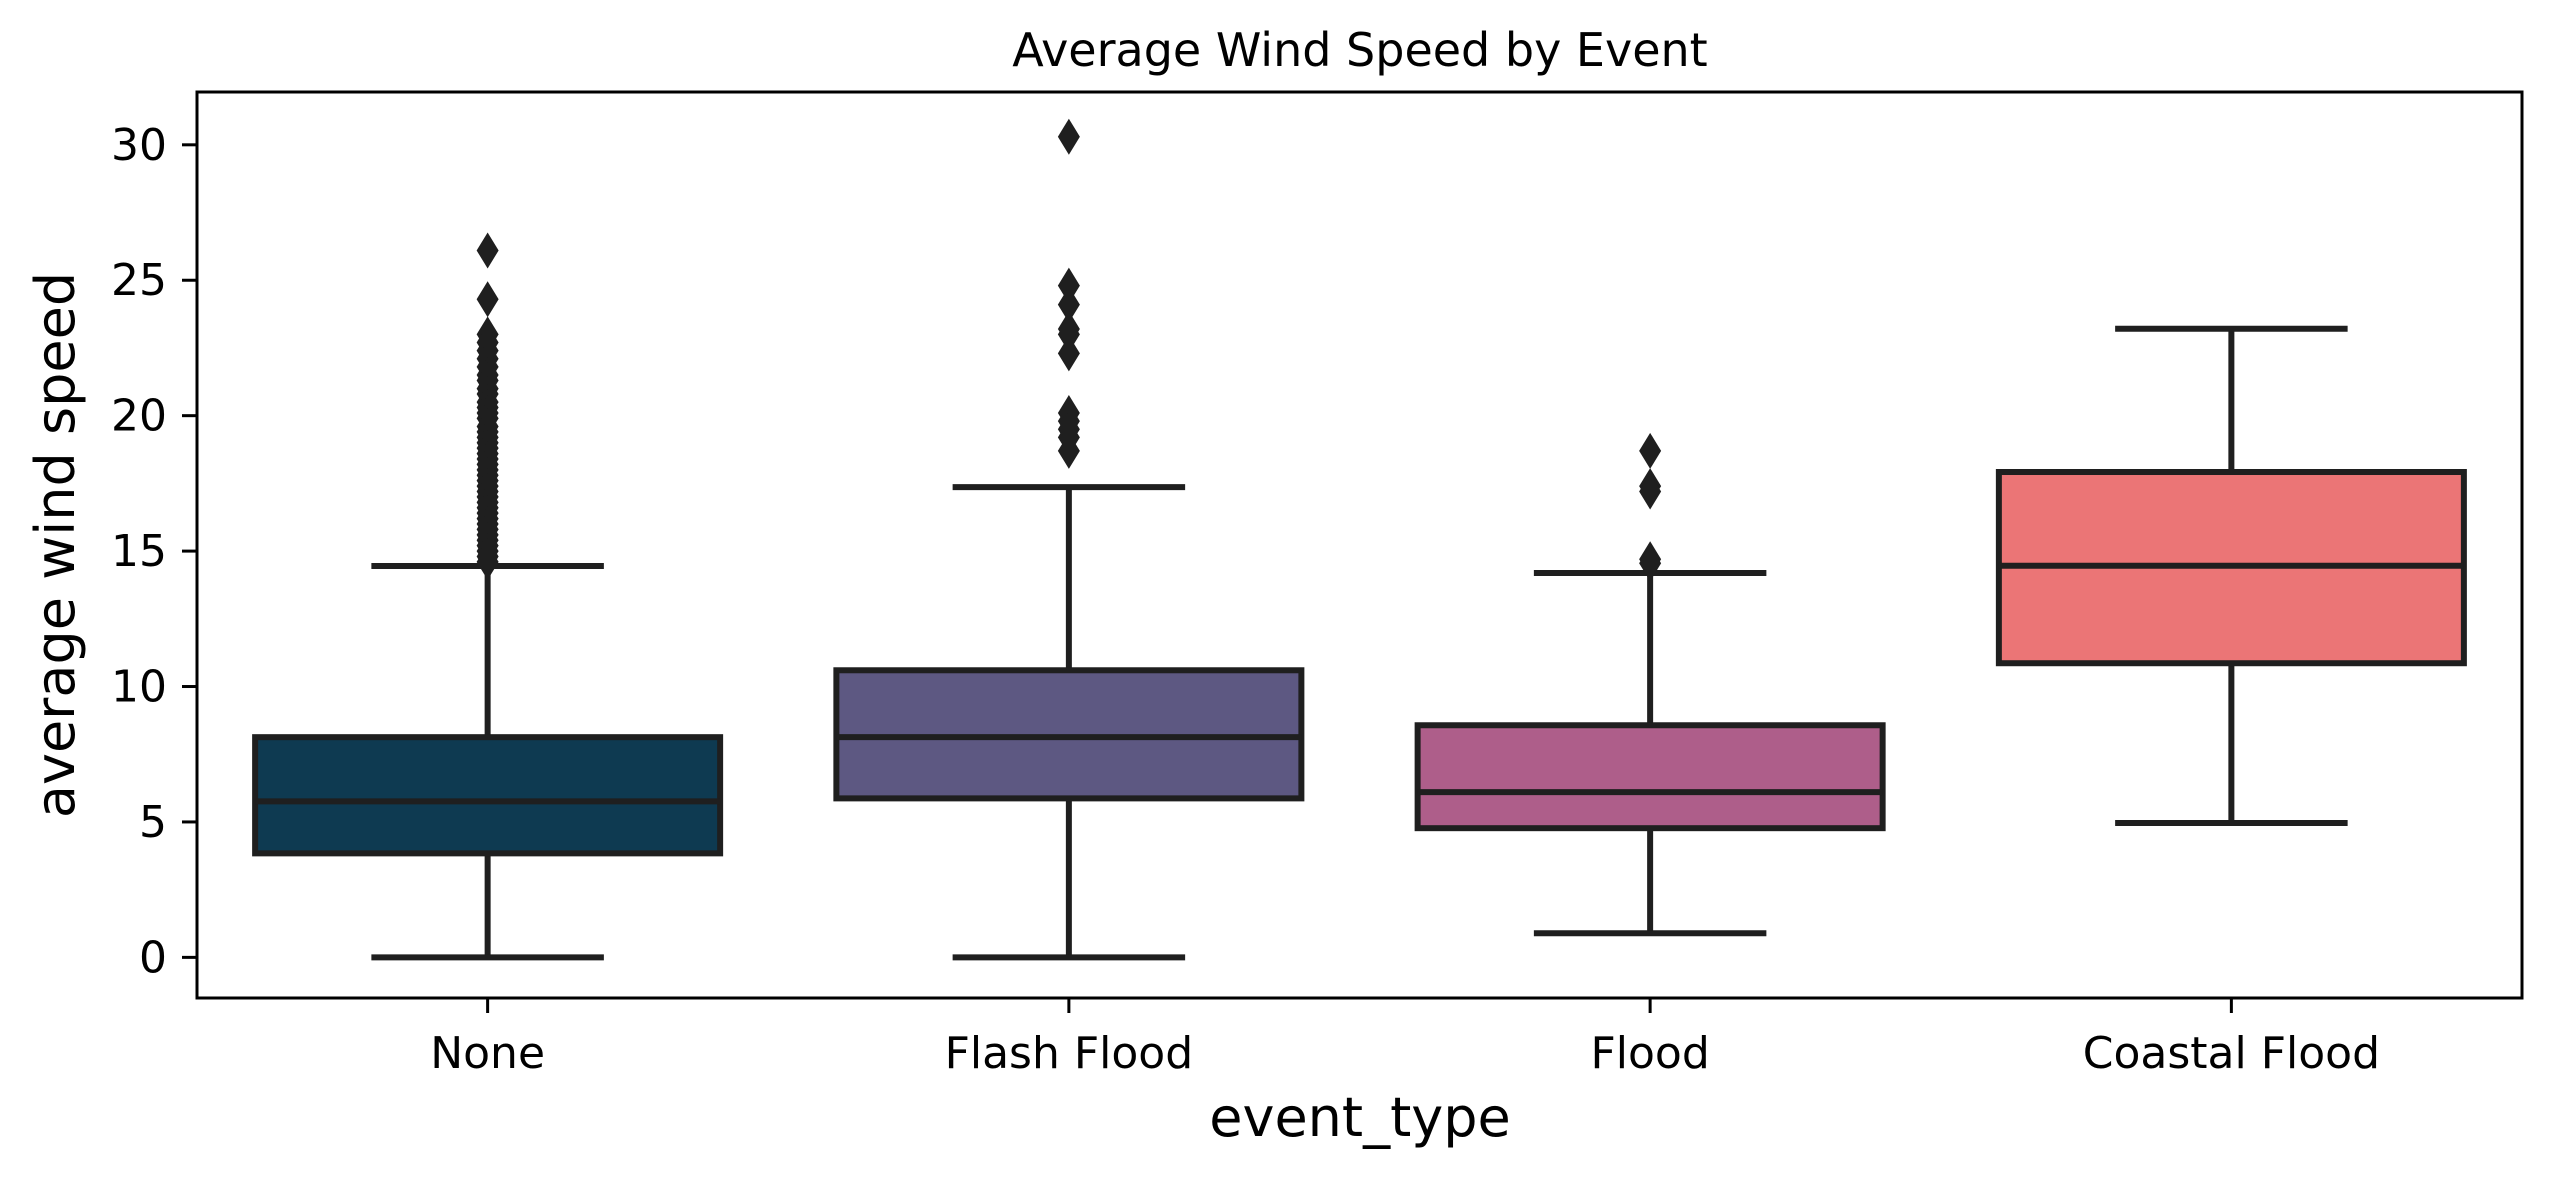  Describe the element at coordinates (55, 545) in the screenshot. I see `y-axis-label: average wind speed` at that location.